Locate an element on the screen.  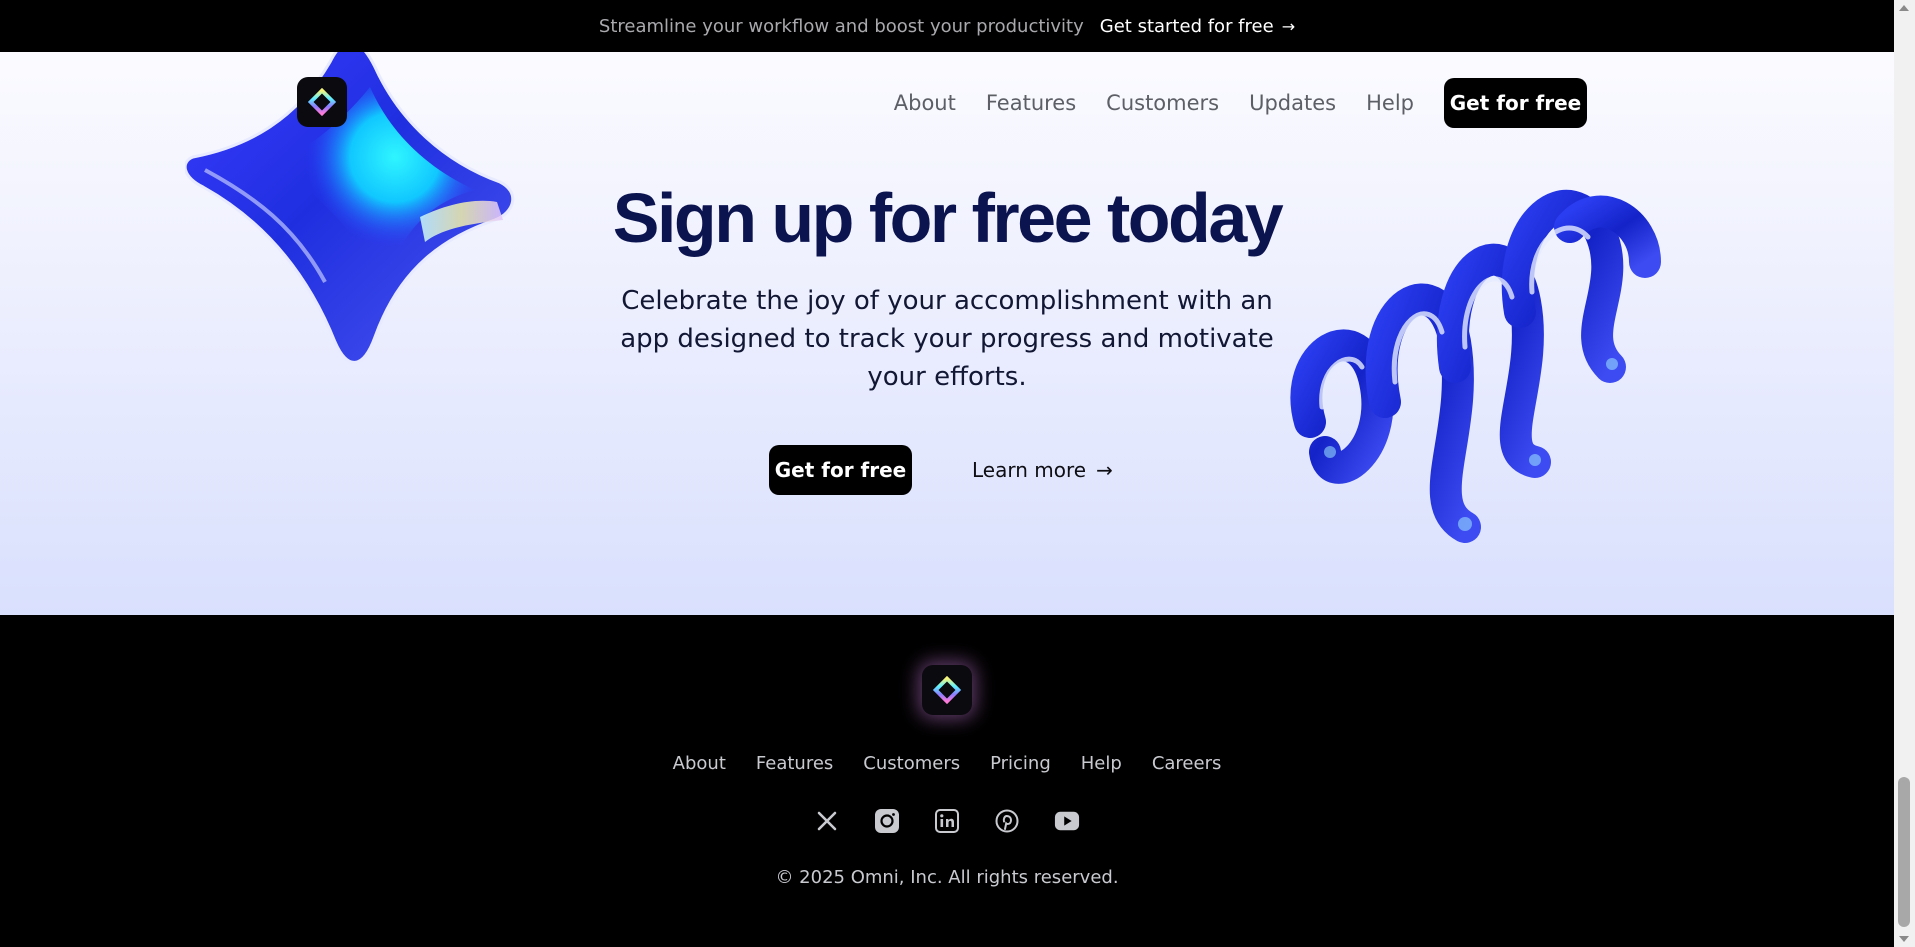
pinterest-icon is located at coordinates (1007, 821).